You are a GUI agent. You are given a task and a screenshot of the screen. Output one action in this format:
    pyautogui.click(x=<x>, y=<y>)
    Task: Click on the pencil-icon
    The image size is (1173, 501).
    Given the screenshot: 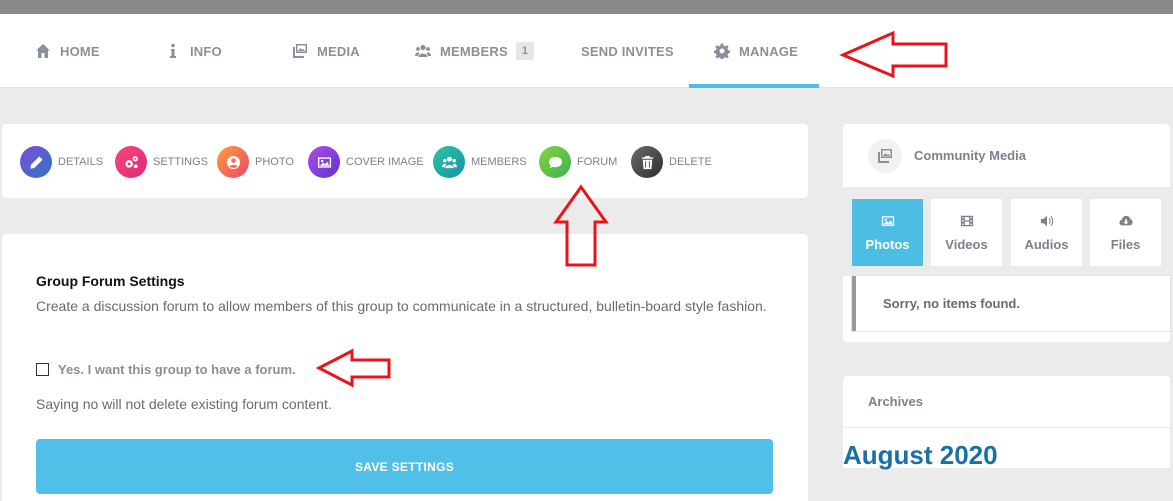 What is the action you would take?
    pyautogui.click(x=36, y=162)
    